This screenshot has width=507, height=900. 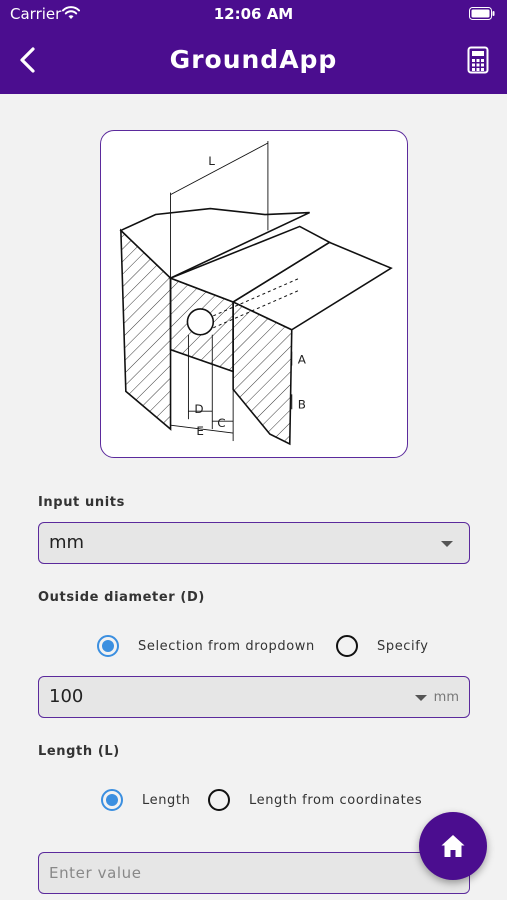 I want to click on calculator-button, so click(x=478, y=60).